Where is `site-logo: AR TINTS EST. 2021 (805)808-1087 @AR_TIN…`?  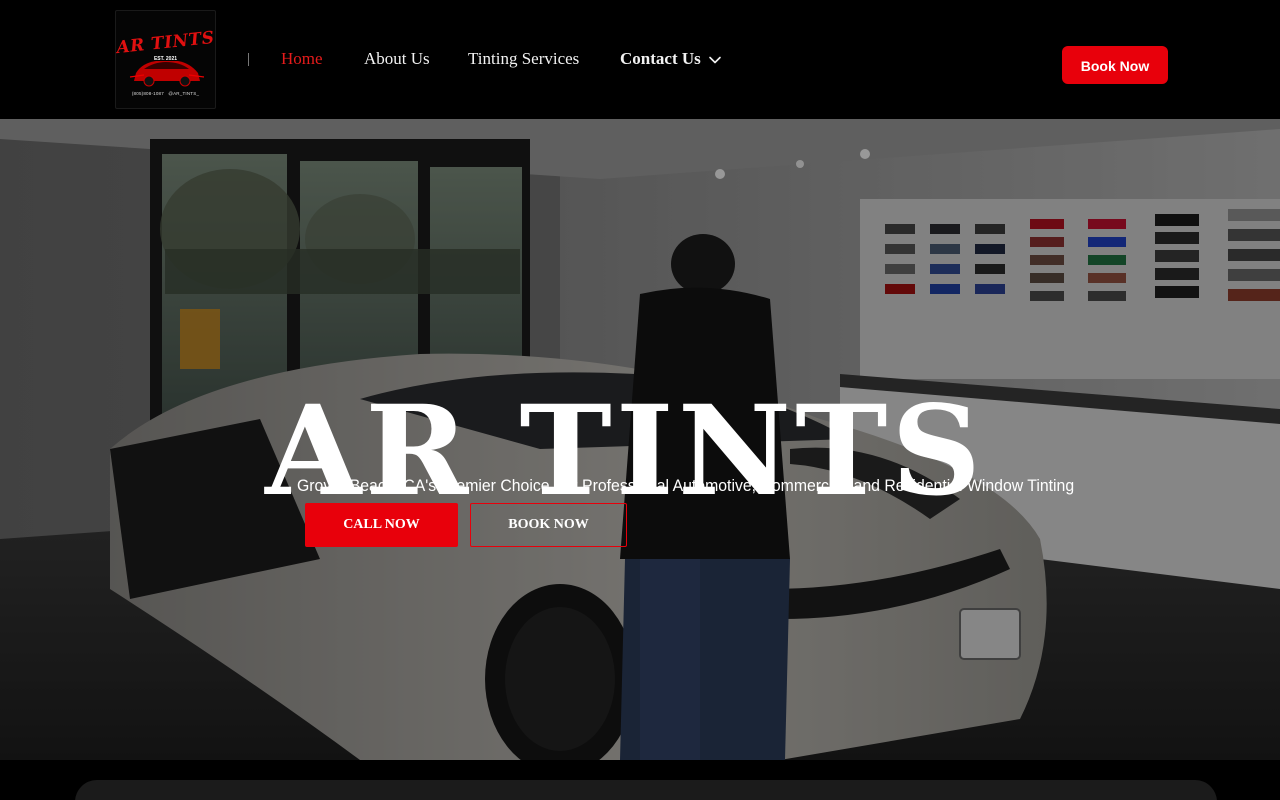 site-logo: AR TINTS EST. 2021 (805)808-1087 @AR_TIN… is located at coordinates (165, 59).